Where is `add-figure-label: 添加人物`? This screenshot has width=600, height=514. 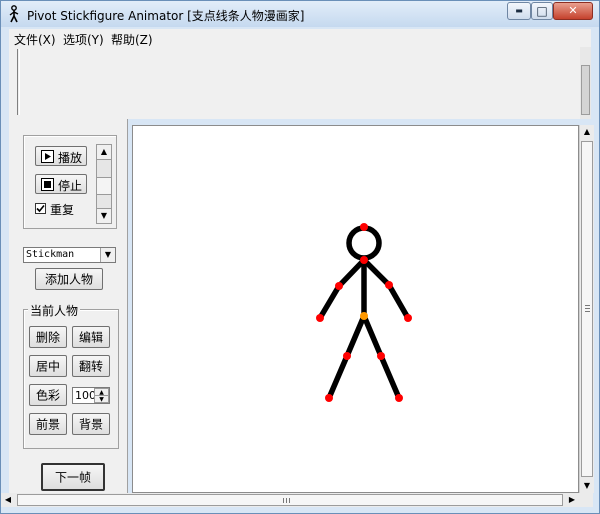
add-figure-label: 添加人物 is located at coordinates (68, 279).